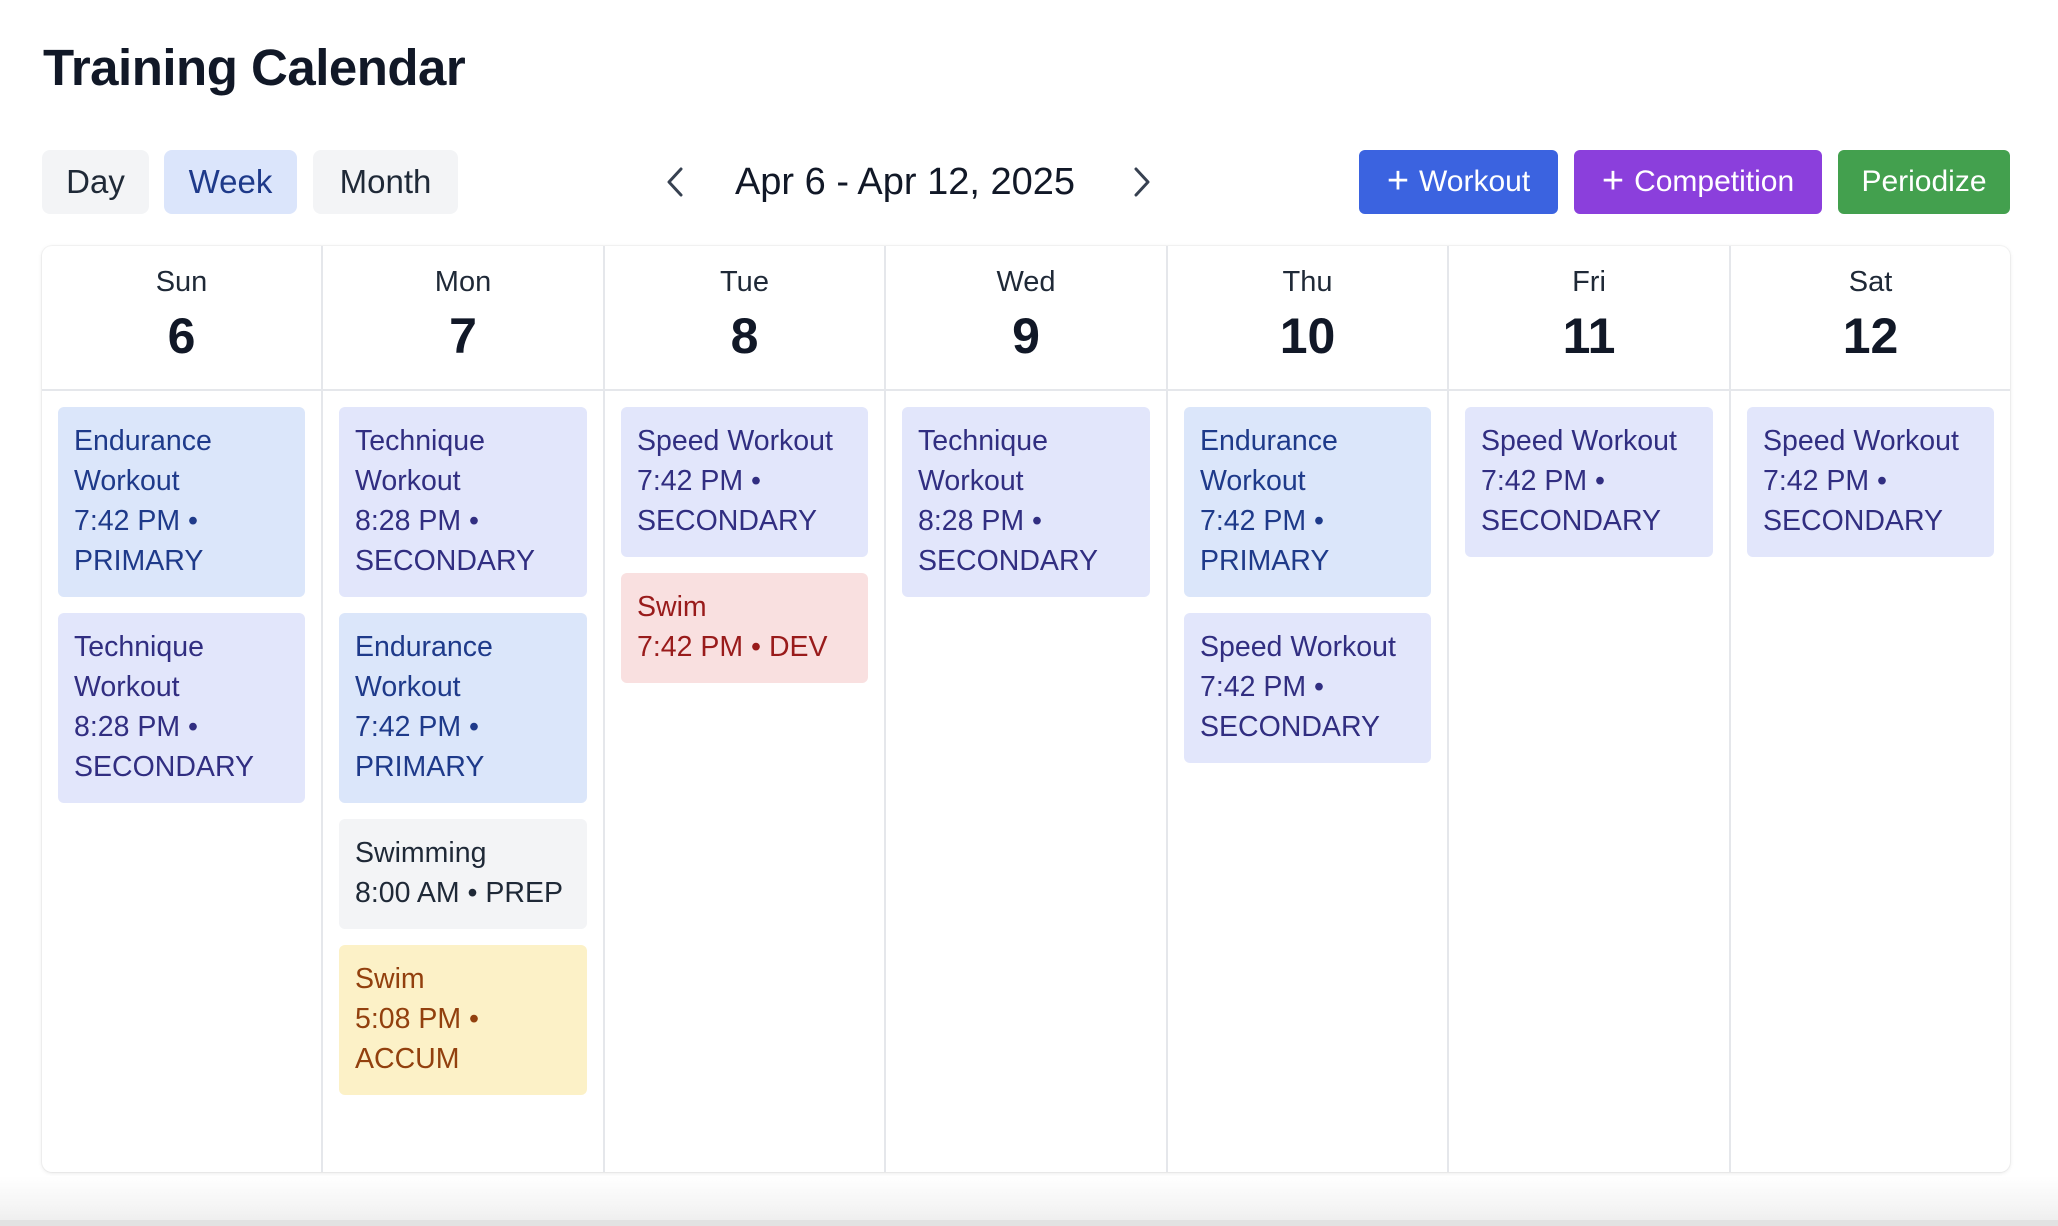  I want to click on add-competition-label: Competition, so click(1714, 181).